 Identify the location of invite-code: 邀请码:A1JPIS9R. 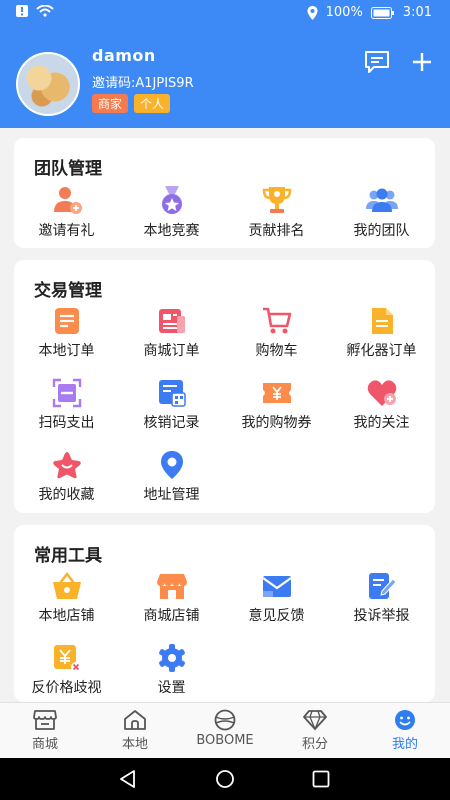
(143, 83).